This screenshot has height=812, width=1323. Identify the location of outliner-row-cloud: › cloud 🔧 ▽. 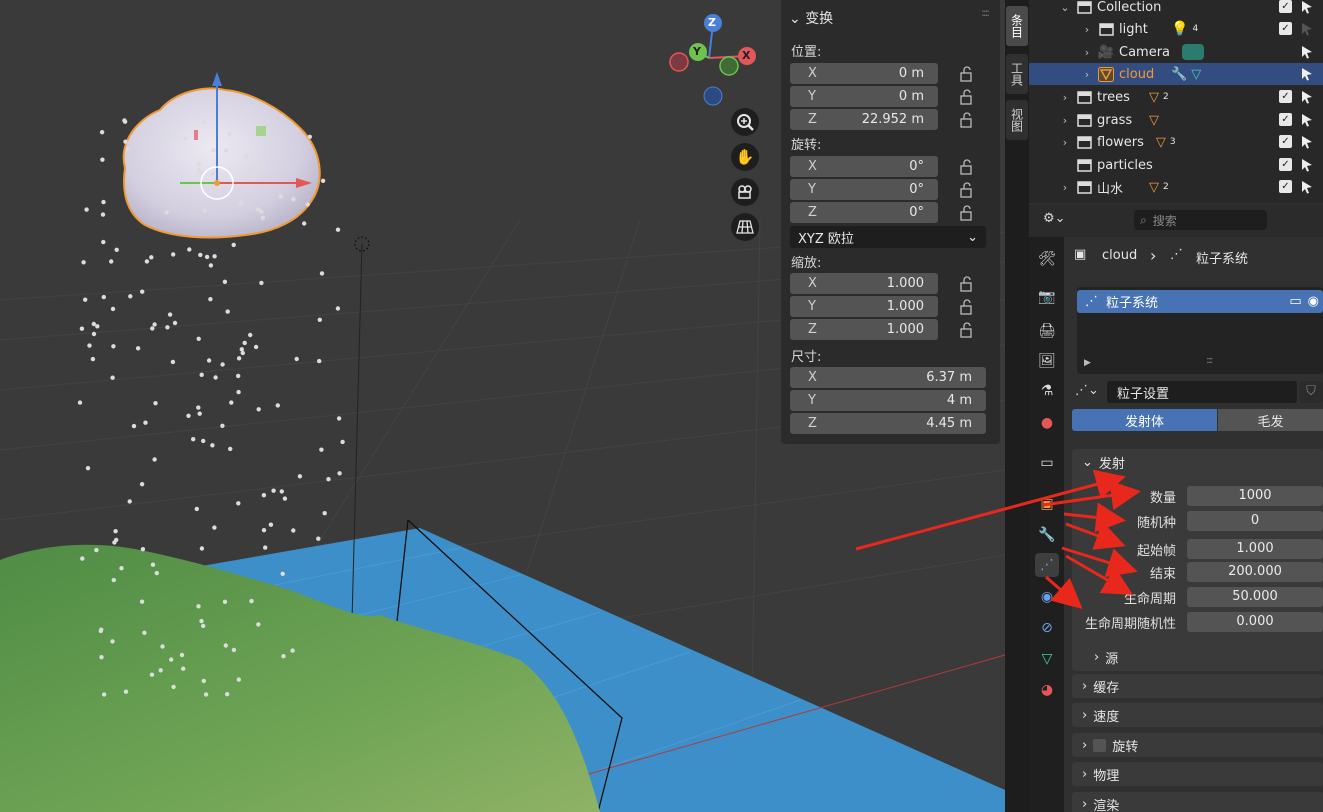
(1176, 74).